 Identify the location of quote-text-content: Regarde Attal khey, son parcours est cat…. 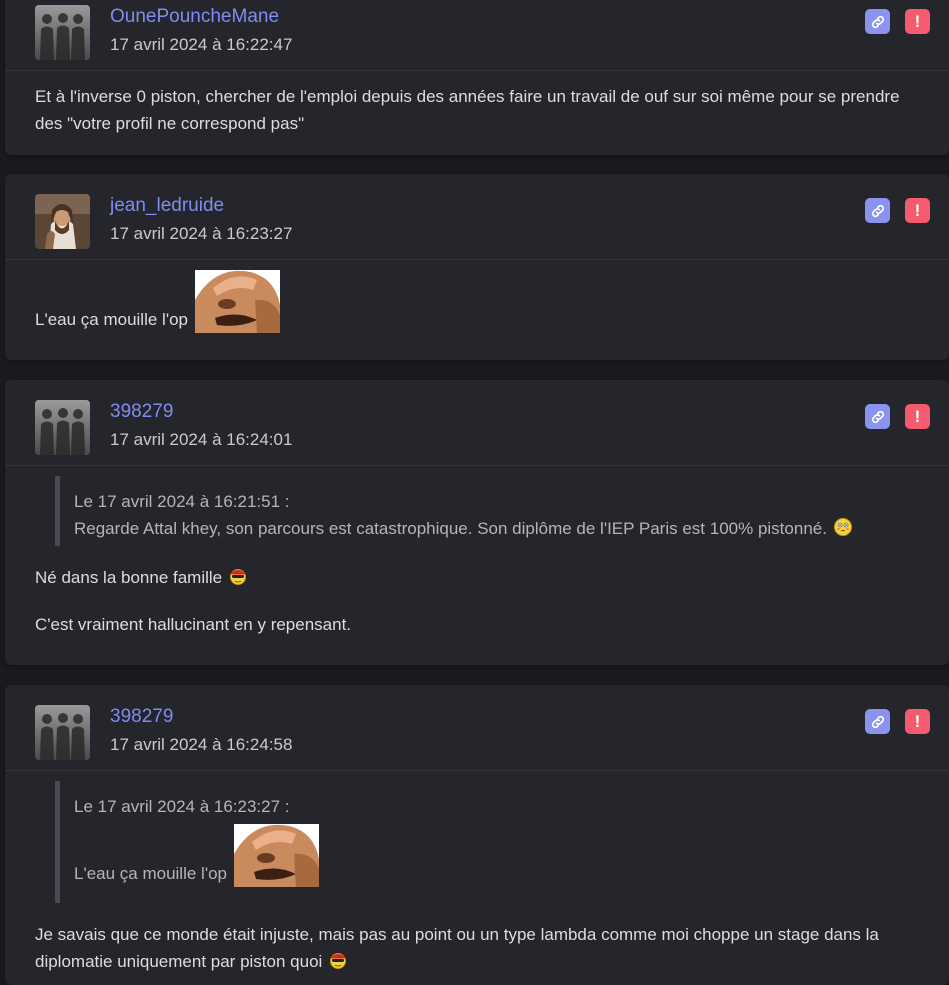
(450, 528).